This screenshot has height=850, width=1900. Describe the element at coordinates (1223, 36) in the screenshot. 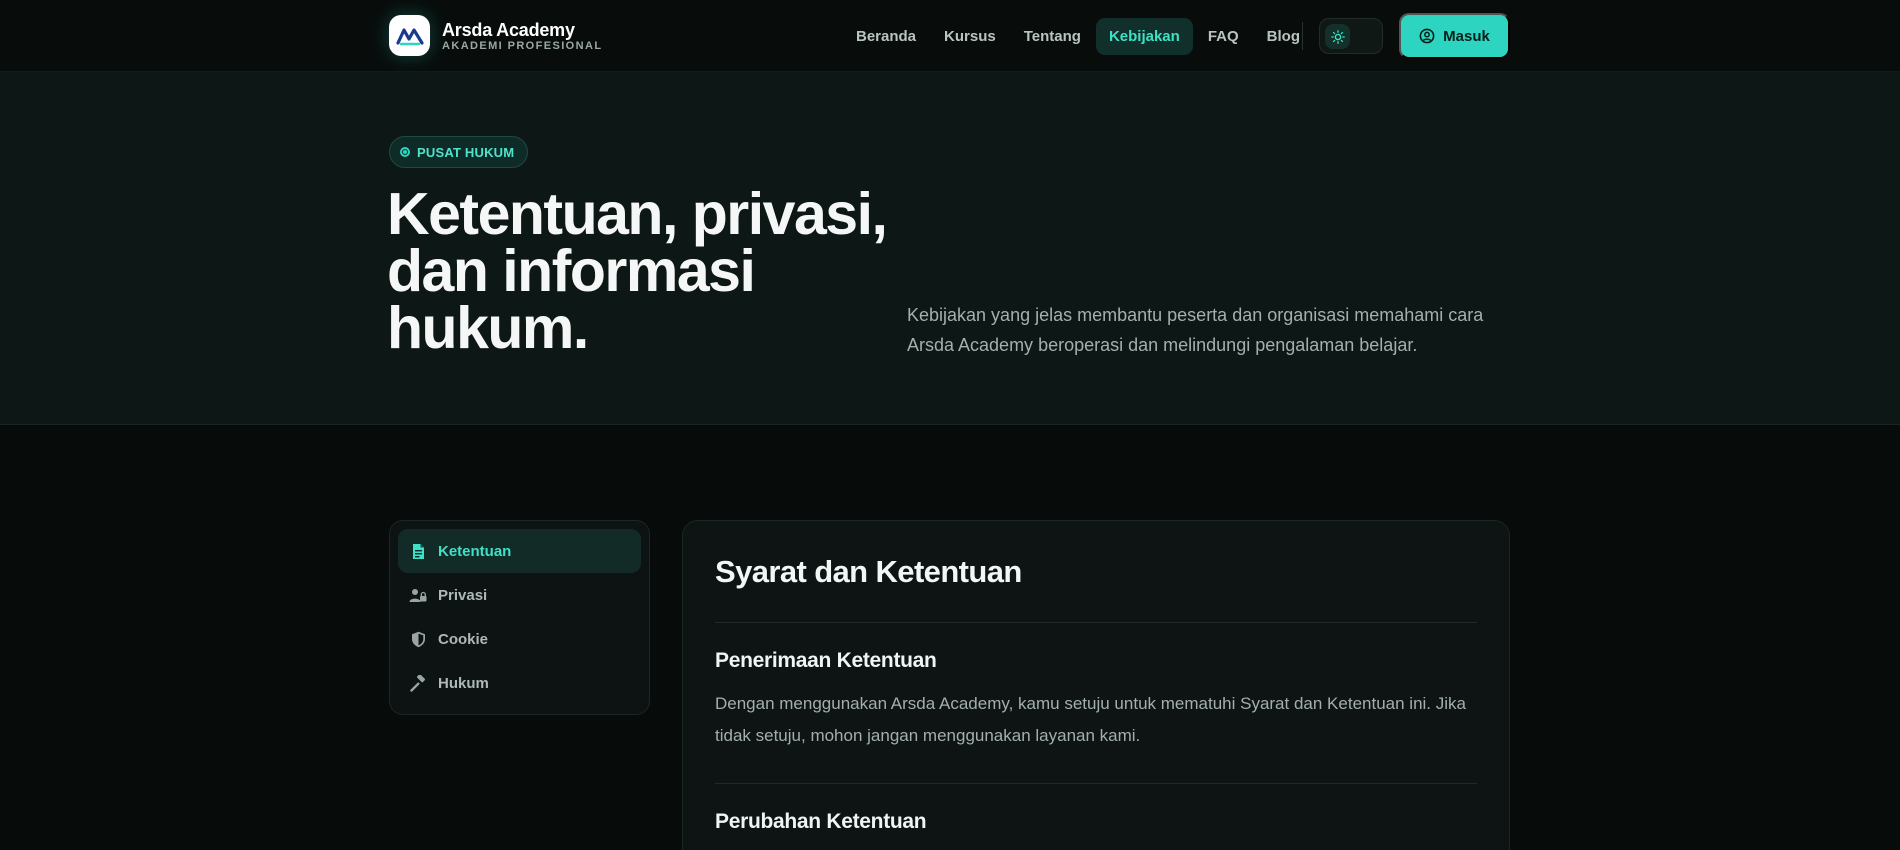

I see `nav-item-faq: FAQ` at that location.